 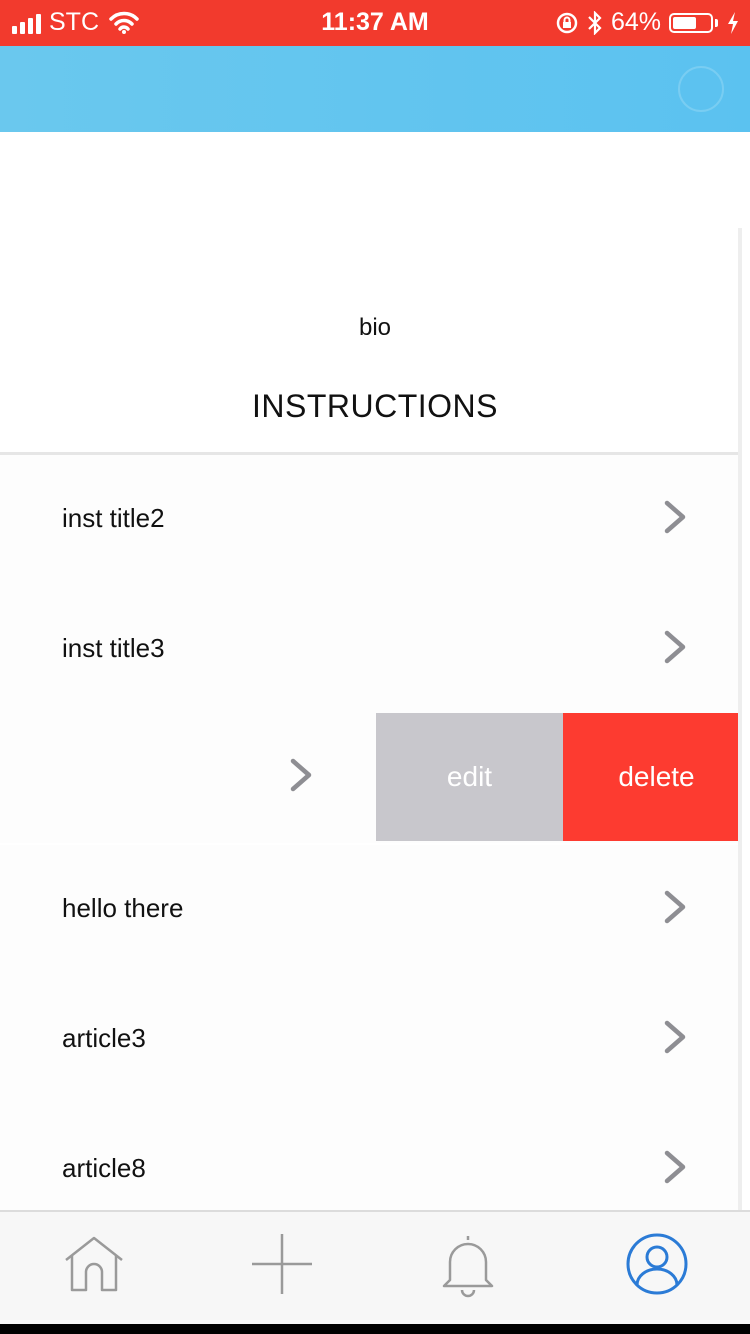 I want to click on battery-percent: 64%, so click(x=635, y=22).